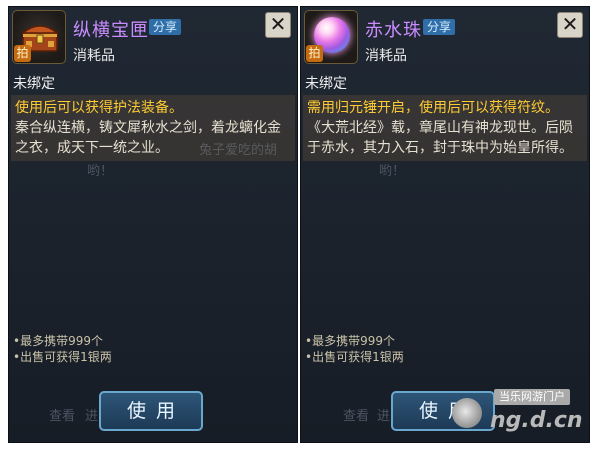 This screenshot has height=450, width=600. I want to click on item-name: 纵横宝匣, so click(111, 30).